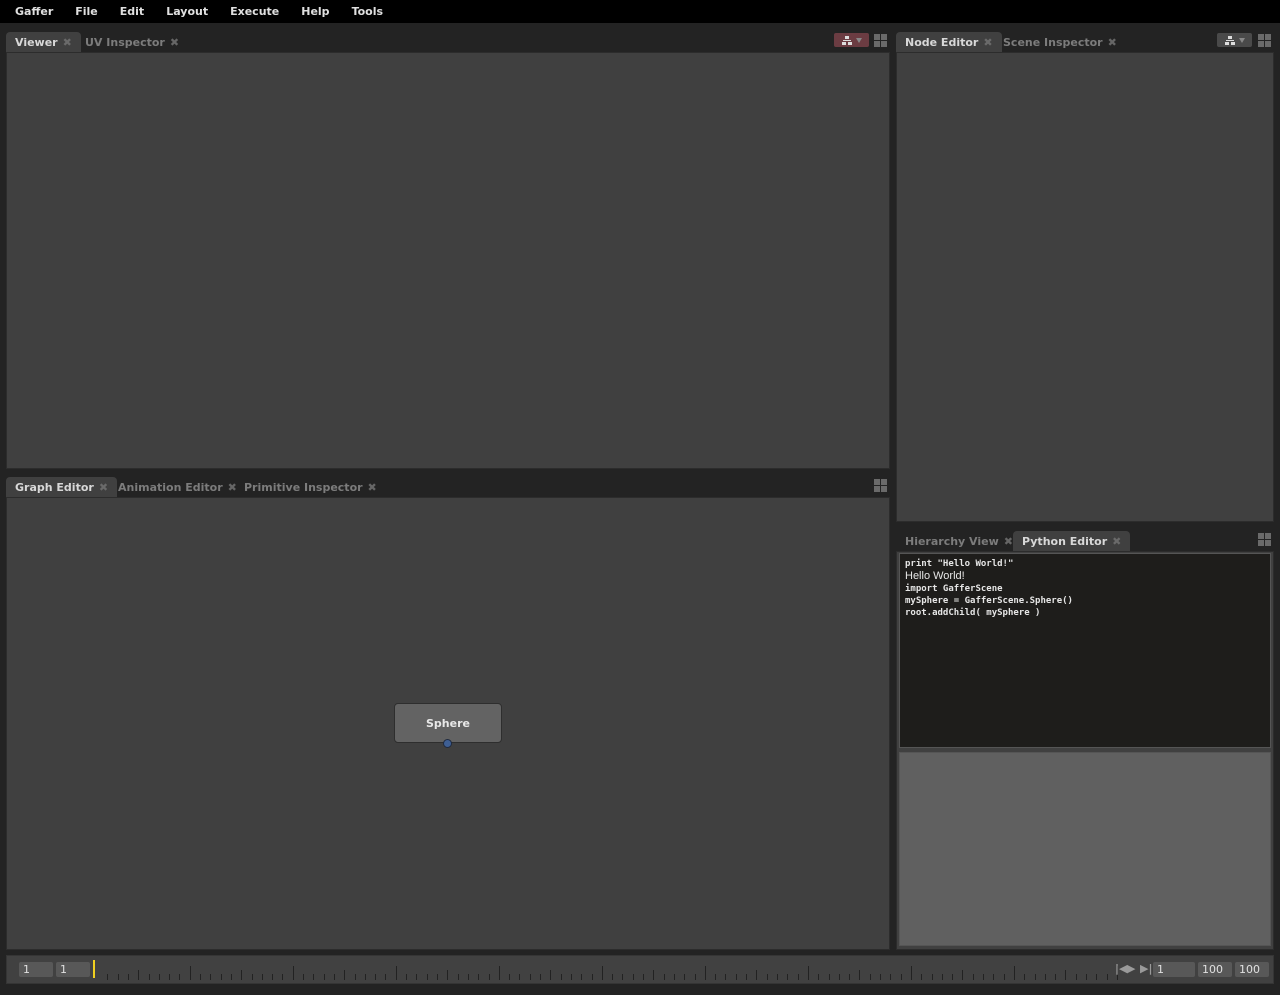  Describe the element at coordinates (1252, 969) in the screenshot. I see `end-frame-field: 100` at that location.